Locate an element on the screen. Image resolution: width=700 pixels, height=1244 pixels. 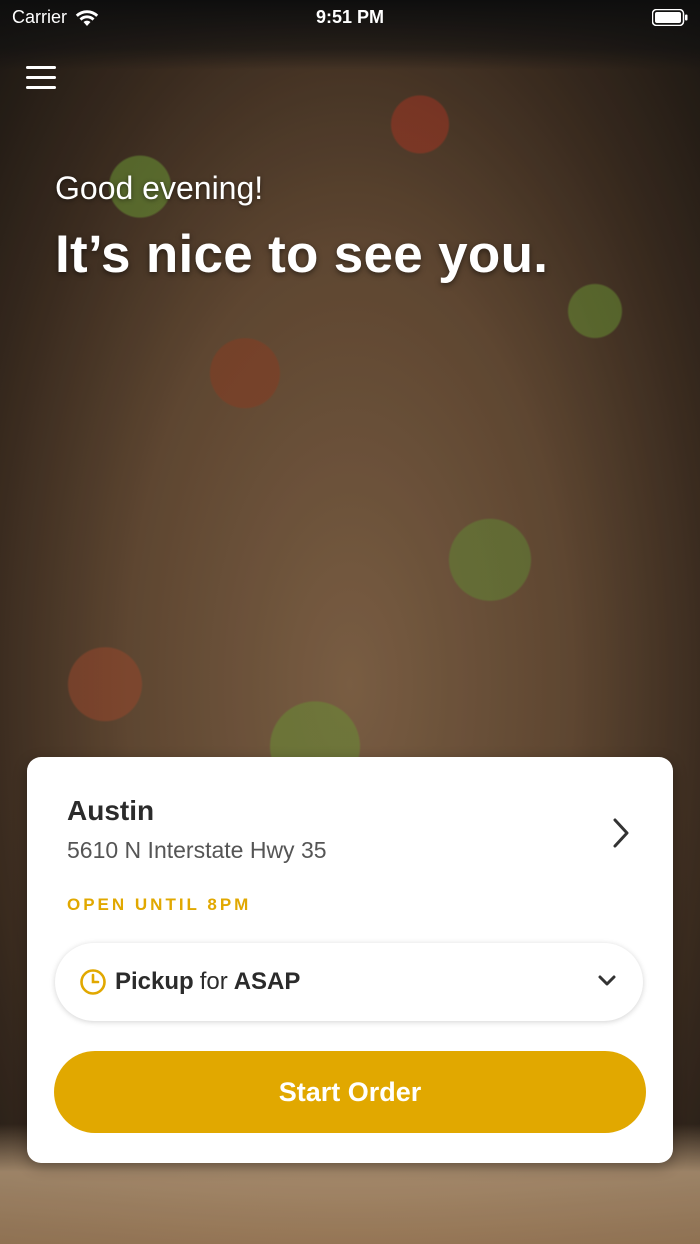
location-address: 5610 N Interstate Hwy 35 is located at coordinates (197, 850).